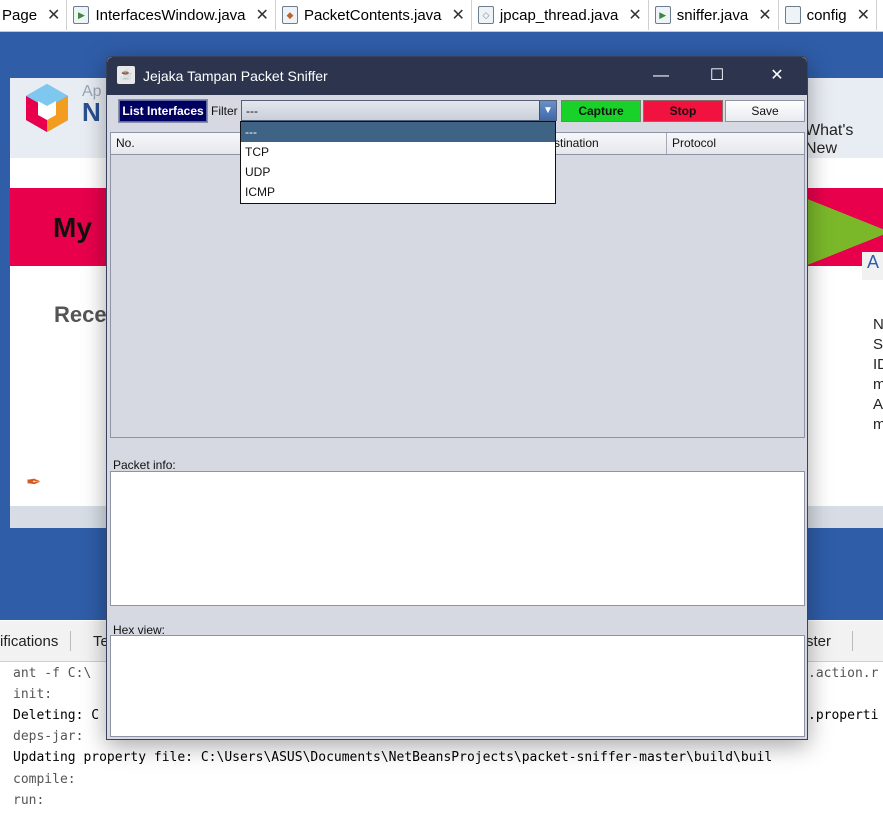 This screenshot has width=883, height=827. I want to click on tab-label: PacketContents.java, so click(372, 15).